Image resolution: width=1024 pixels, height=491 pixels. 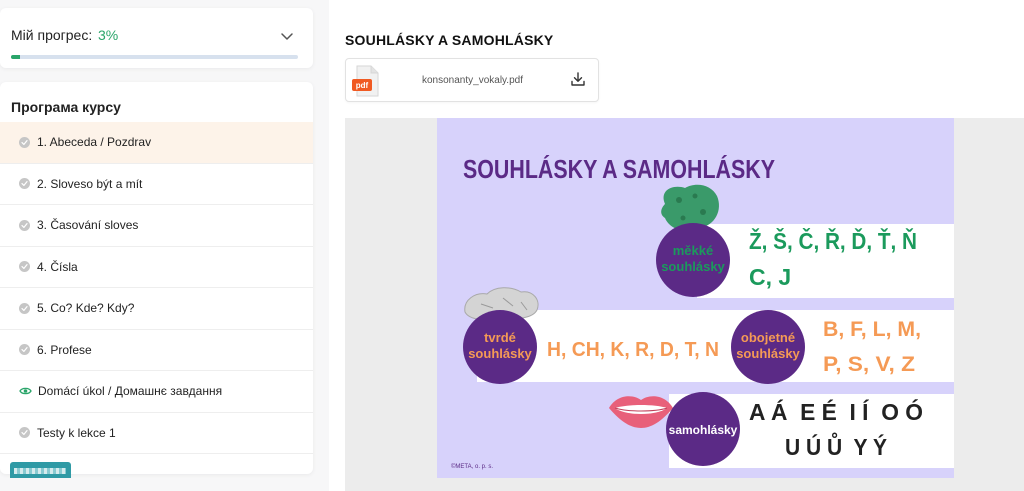 What do you see at coordinates (57, 266) in the screenshot?
I see `lesson-label: 4. Čísla` at bounding box center [57, 266].